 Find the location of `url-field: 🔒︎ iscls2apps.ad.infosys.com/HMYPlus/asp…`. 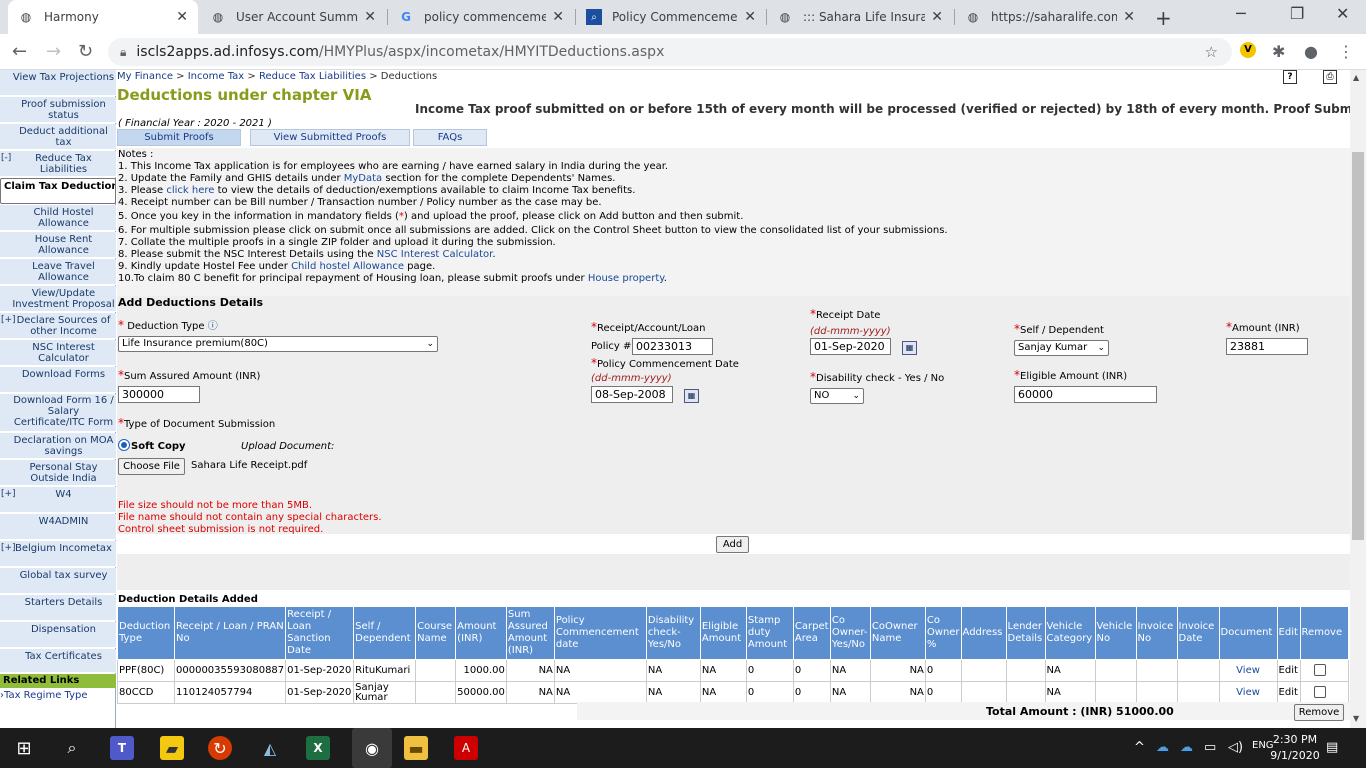

url-field: 🔒︎ iscls2apps.ad.infosys.com/HMYPlus/asp… is located at coordinates (670, 52).